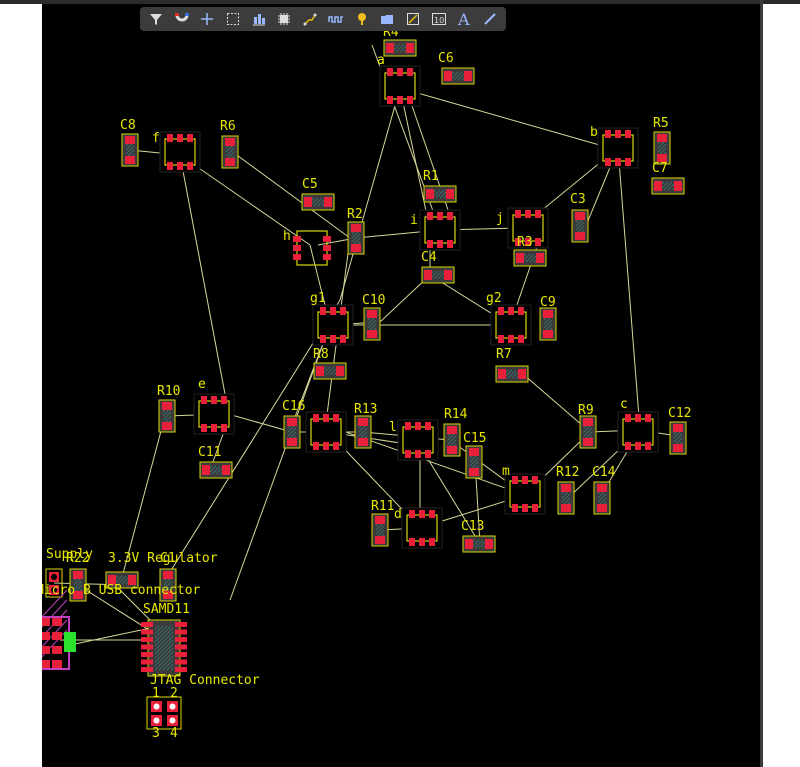 The width and height of the screenshot is (800, 767). I want to click on component-C13, so click(479, 544).